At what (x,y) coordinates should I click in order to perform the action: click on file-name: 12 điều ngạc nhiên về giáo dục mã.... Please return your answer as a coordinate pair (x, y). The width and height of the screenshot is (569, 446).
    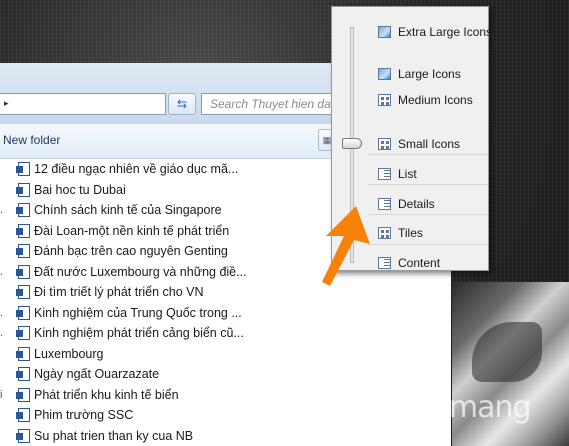
    Looking at the image, I should click on (136, 169).